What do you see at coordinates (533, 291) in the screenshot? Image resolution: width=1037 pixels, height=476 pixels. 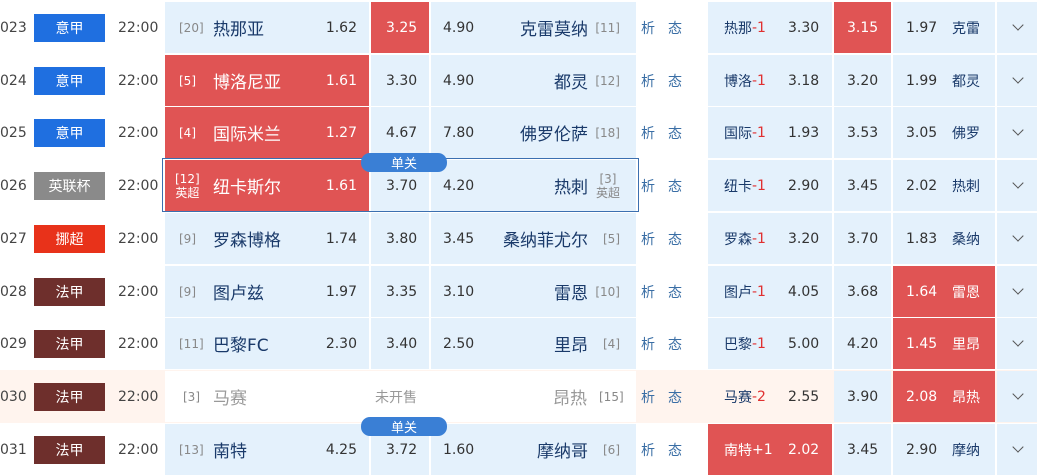 I see `away-win-option: 3.10 雷恩 [10]` at bounding box center [533, 291].